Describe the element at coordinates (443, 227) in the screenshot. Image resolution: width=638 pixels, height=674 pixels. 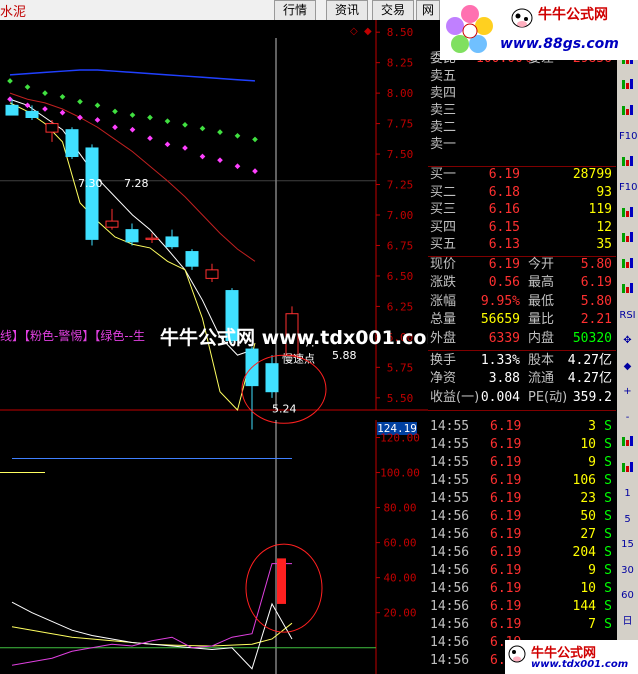
I see `buy-label: 买四` at that location.